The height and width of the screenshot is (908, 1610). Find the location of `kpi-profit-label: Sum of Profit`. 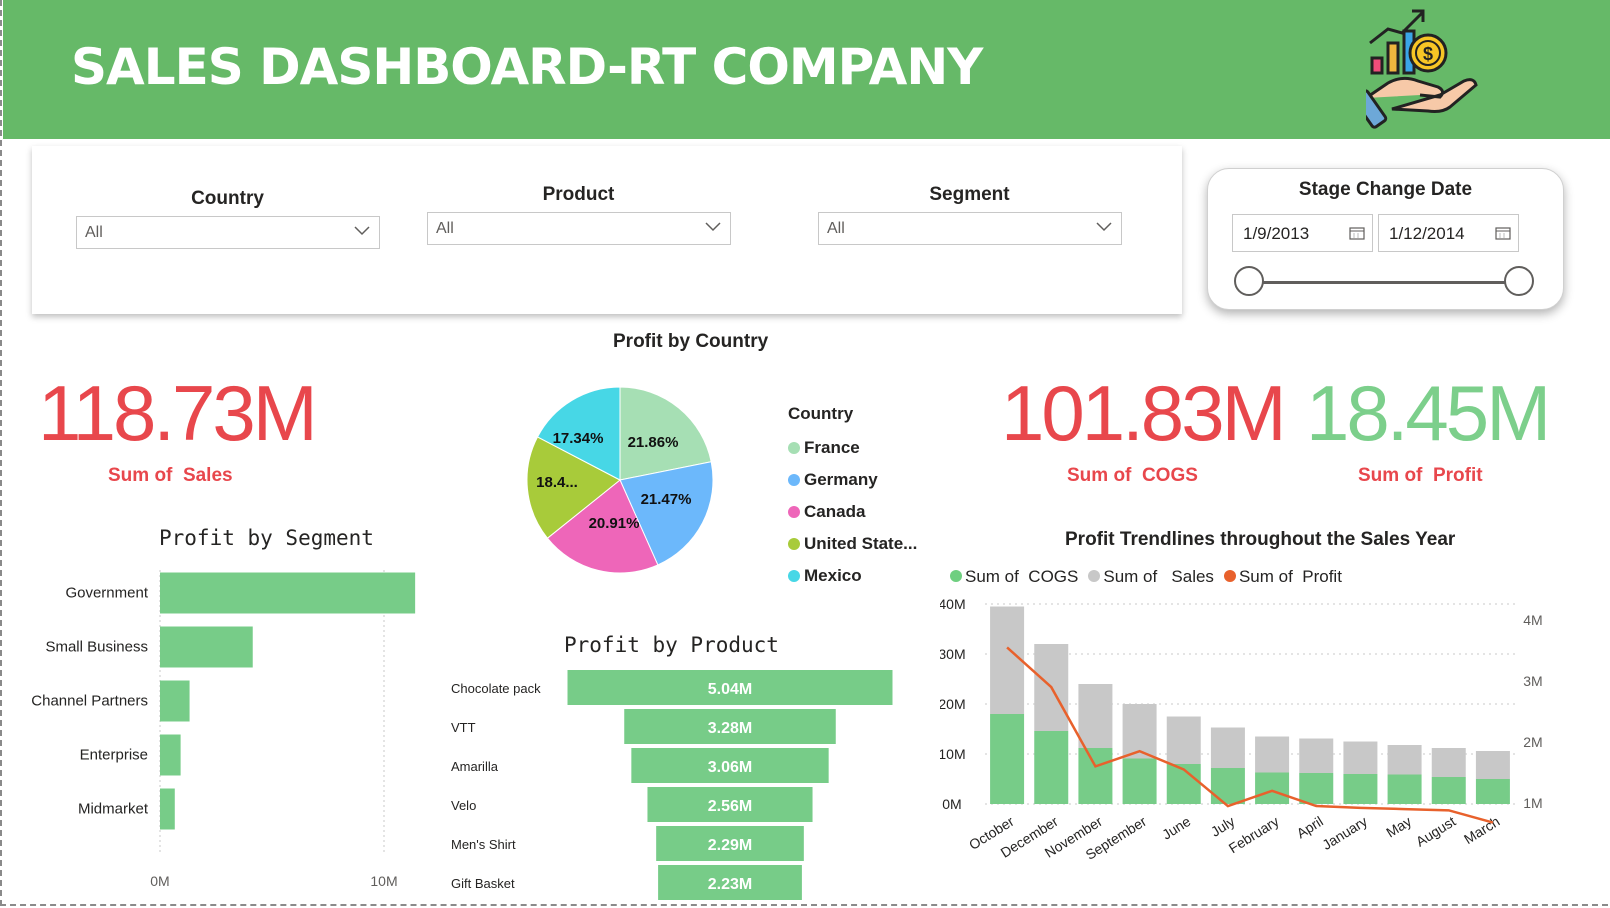

kpi-profit-label: Sum of Profit is located at coordinates (1420, 475).